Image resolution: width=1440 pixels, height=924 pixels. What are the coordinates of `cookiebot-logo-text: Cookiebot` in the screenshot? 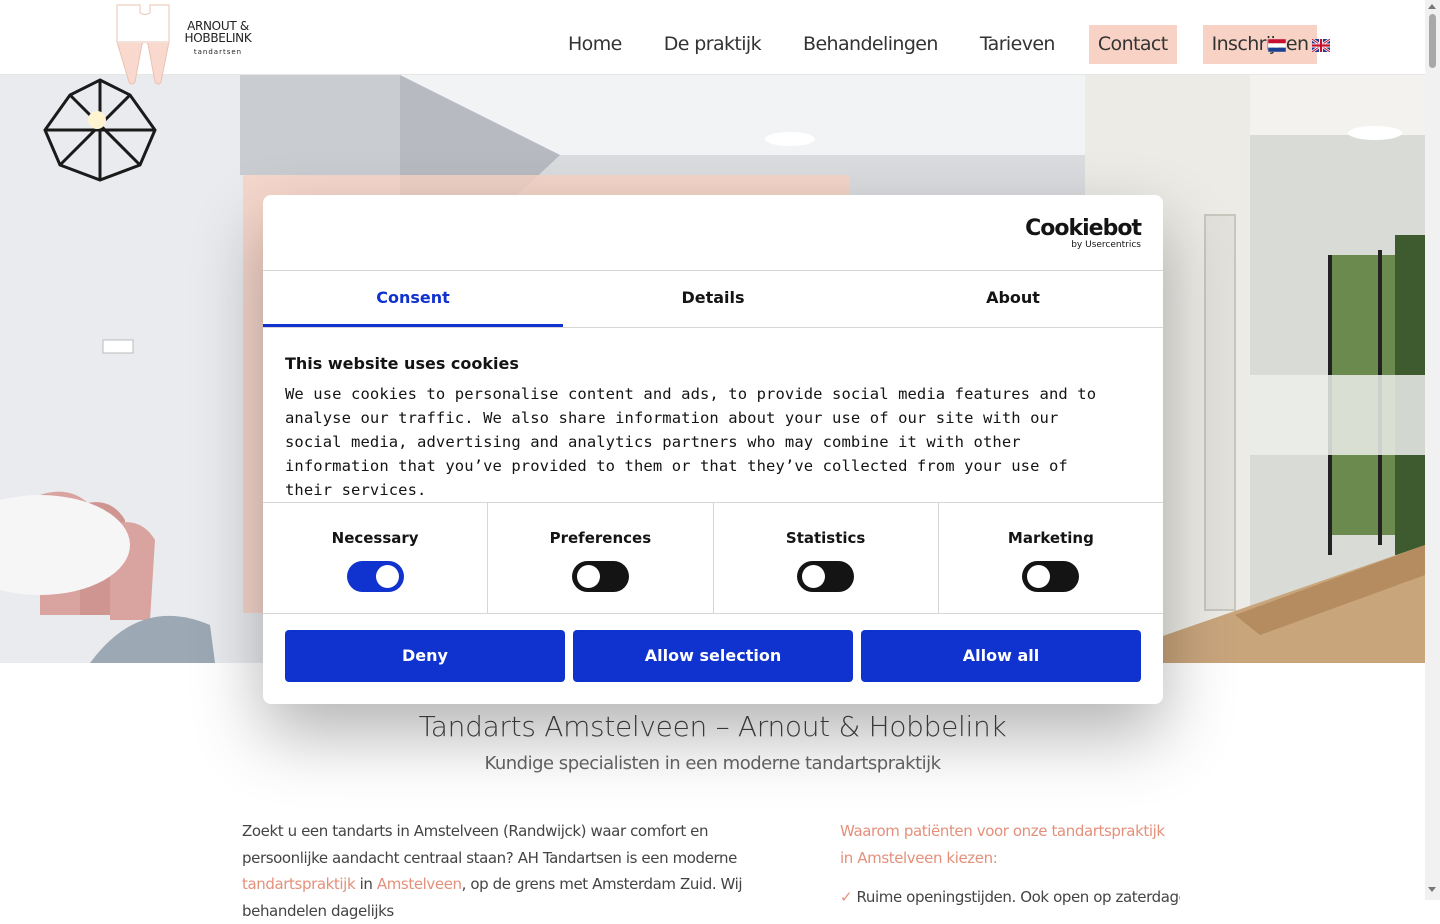 It's located at (1083, 228).